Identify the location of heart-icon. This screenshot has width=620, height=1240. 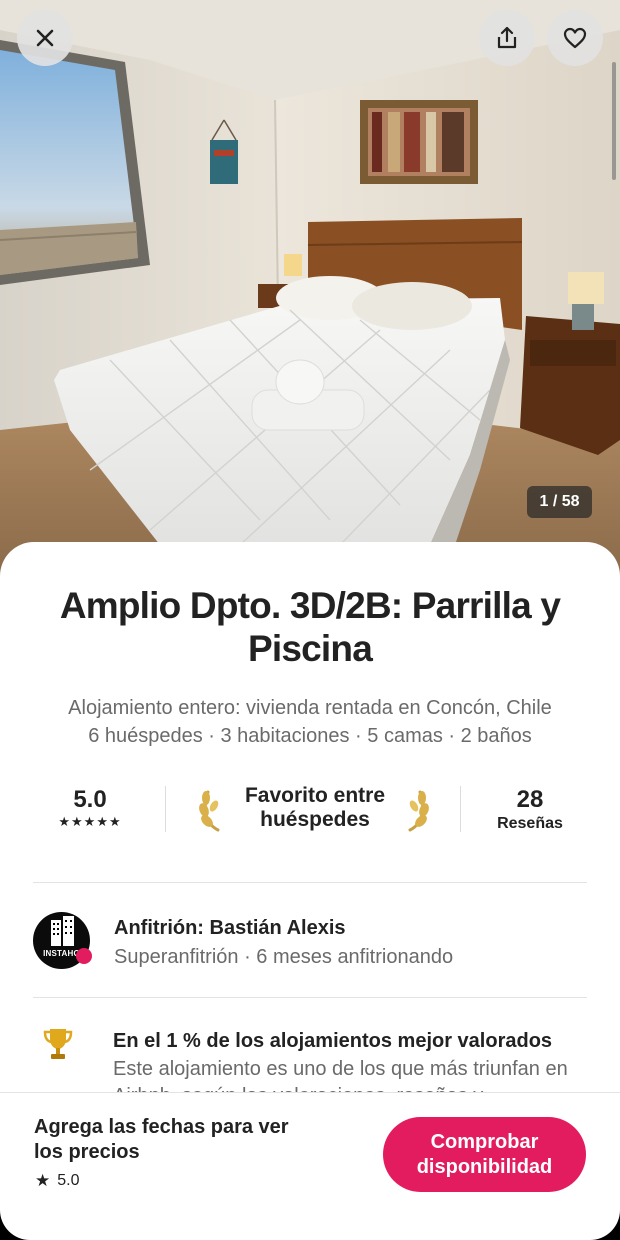
(575, 38).